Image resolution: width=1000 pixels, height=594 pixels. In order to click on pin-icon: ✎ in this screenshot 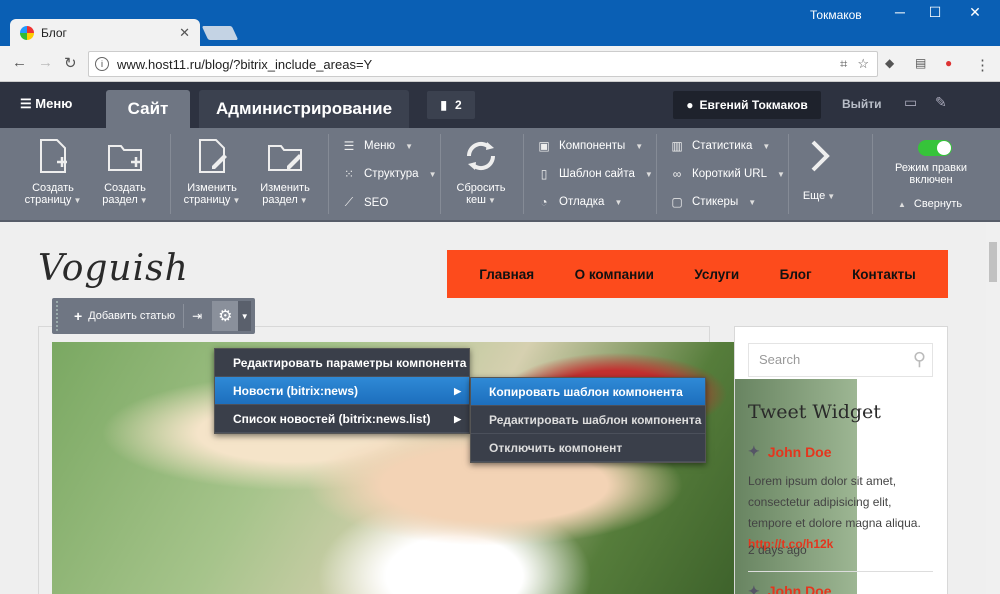, I will do `click(941, 102)`.